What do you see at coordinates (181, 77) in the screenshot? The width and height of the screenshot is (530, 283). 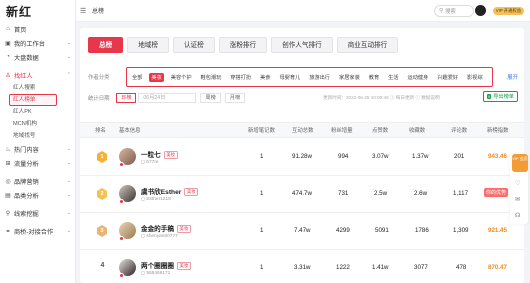 I see `category-personal-care: 美容个护` at bounding box center [181, 77].